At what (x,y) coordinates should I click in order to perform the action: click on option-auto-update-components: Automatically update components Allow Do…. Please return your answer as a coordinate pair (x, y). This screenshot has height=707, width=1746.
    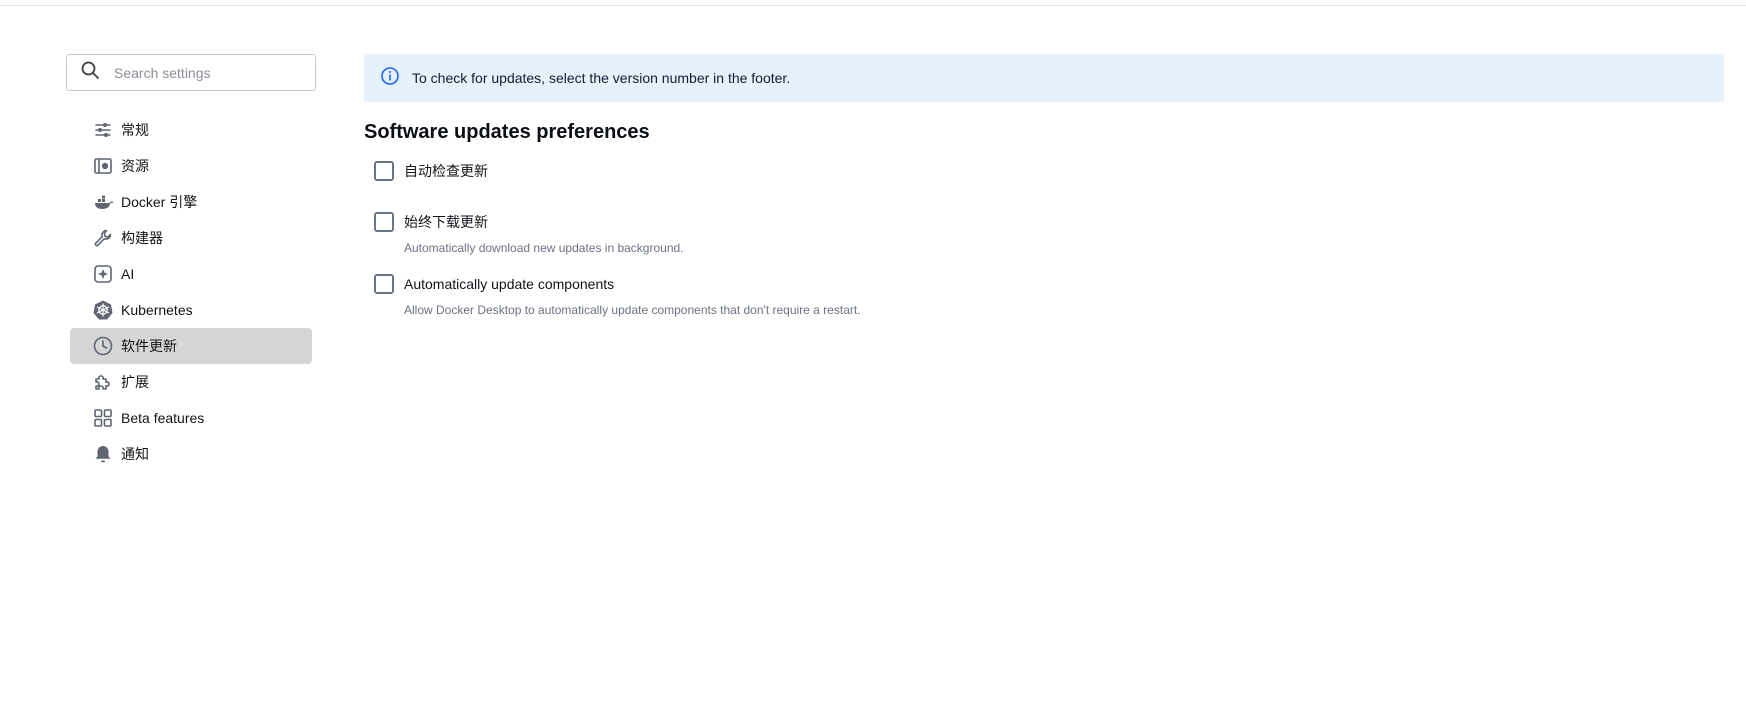
    Looking at the image, I should click on (1049, 295).